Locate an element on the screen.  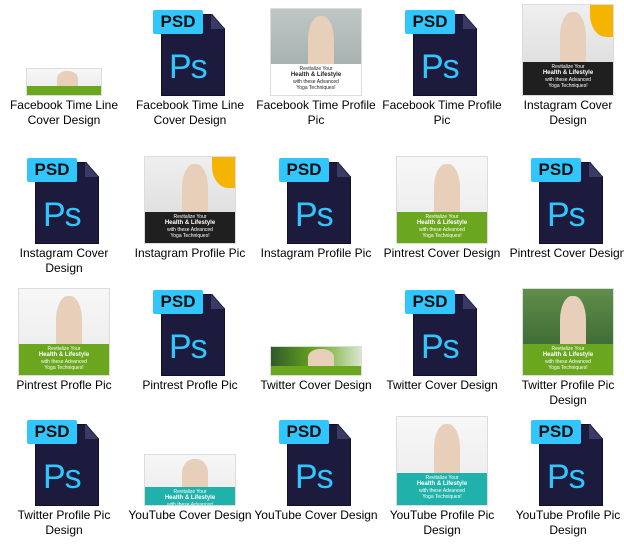
file-name: Facebook Time Profile Pic is located at coordinates (316, 112).